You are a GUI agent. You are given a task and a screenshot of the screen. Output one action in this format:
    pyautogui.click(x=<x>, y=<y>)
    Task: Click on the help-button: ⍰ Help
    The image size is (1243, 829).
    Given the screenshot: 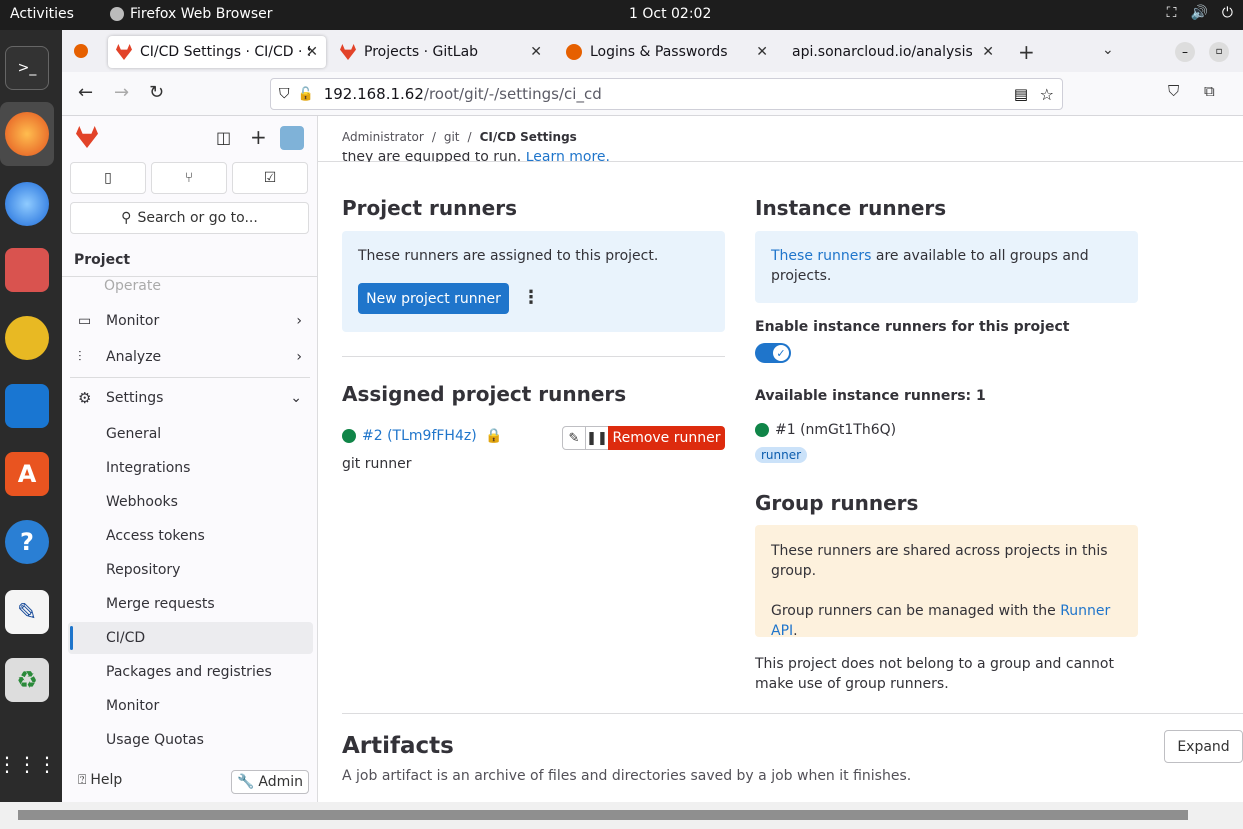 What is the action you would take?
    pyautogui.click(x=100, y=780)
    